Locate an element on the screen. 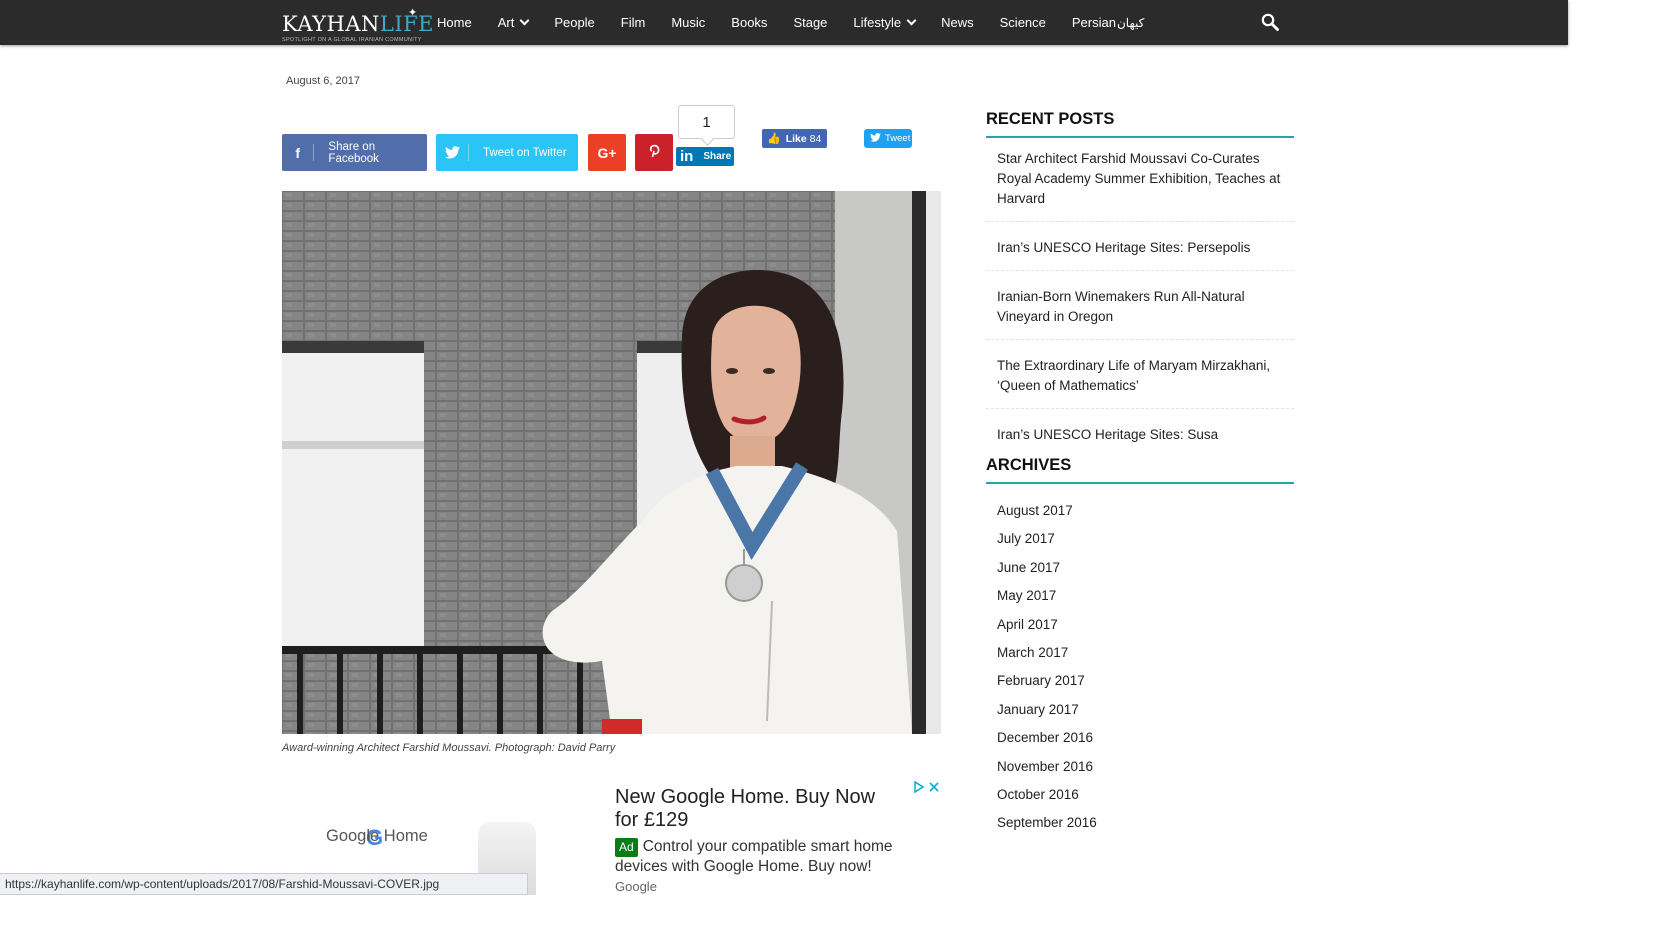  nav-item-label: Stage is located at coordinates (810, 22).